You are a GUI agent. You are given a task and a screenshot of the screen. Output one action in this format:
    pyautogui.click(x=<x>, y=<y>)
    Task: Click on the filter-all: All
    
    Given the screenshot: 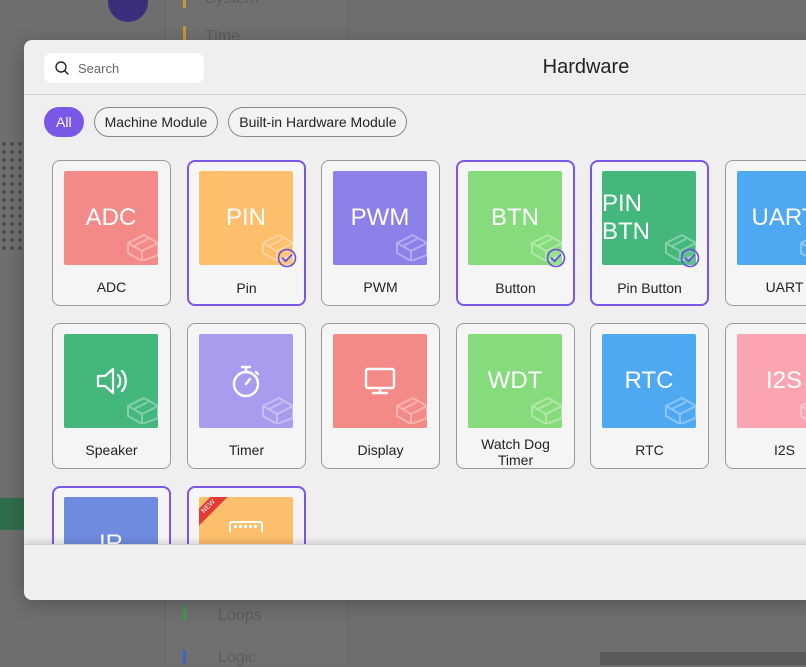 What is the action you would take?
    pyautogui.click(x=64, y=122)
    